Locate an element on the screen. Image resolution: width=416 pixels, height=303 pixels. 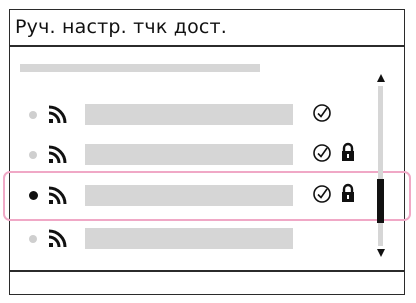
list-header-placeholder is located at coordinates (140, 68).